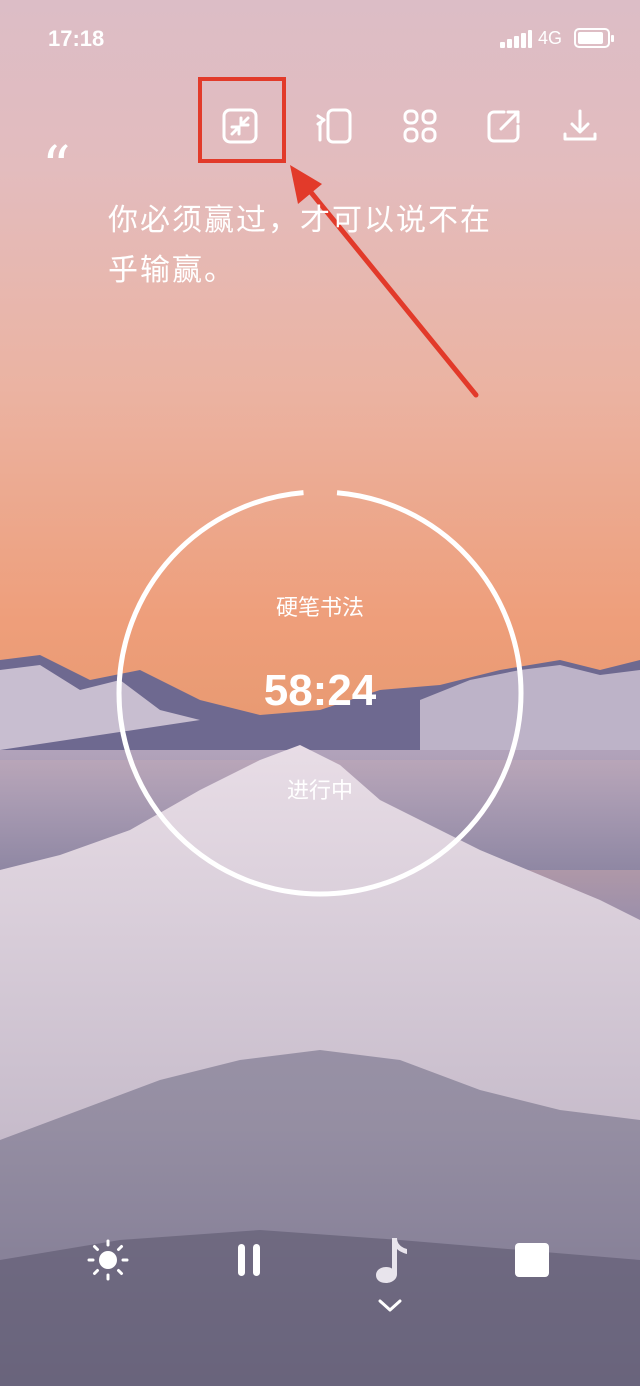  What do you see at coordinates (56, 167) in the screenshot?
I see `quote-mark: “` at bounding box center [56, 167].